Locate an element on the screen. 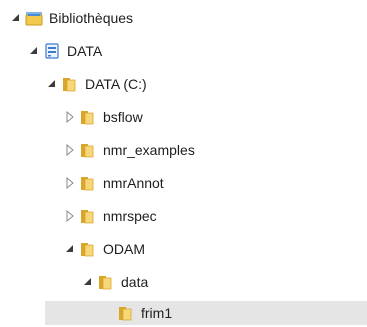  tree-item-odam: ODAM is located at coordinates (104, 249).